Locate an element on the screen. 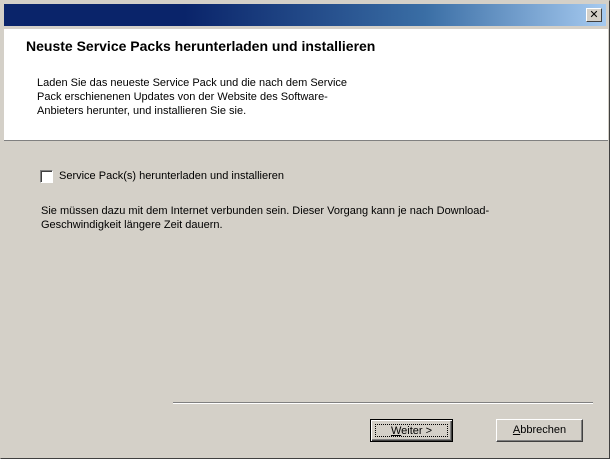  button-separator is located at coordinates (383, 403).